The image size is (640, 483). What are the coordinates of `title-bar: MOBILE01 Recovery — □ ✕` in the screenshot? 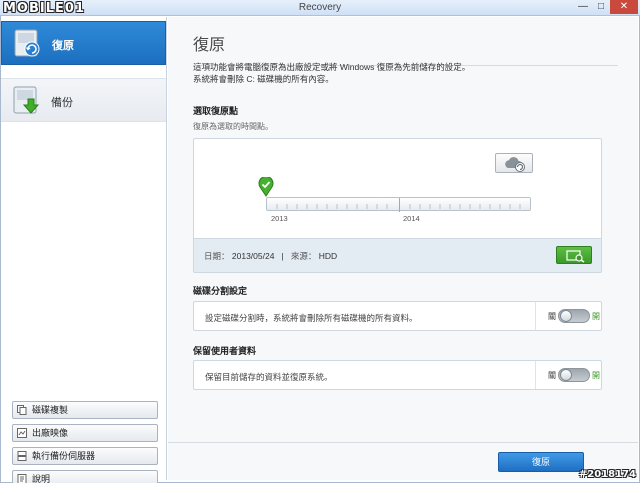 It's located at (320, 8).